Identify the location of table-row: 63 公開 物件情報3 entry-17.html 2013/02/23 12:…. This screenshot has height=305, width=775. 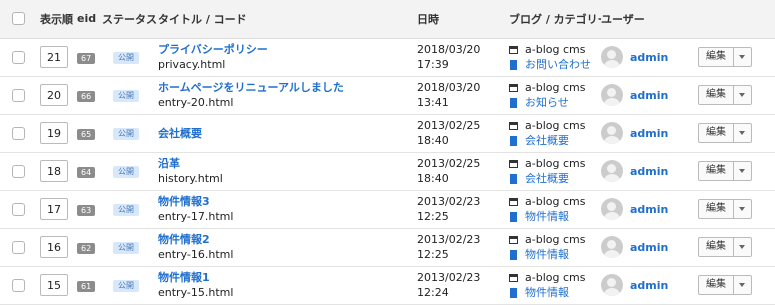
(387, 209).